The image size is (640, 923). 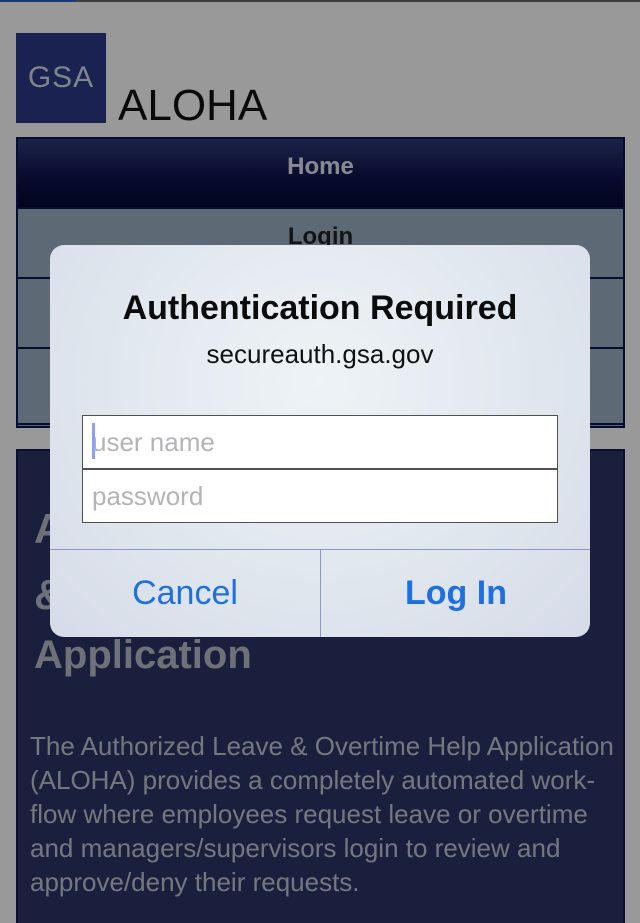 What do you see at coordinates (320, 308) in the screenshot?
I see `dialog-title: Authentication Required` at bounding box center [320, 308].